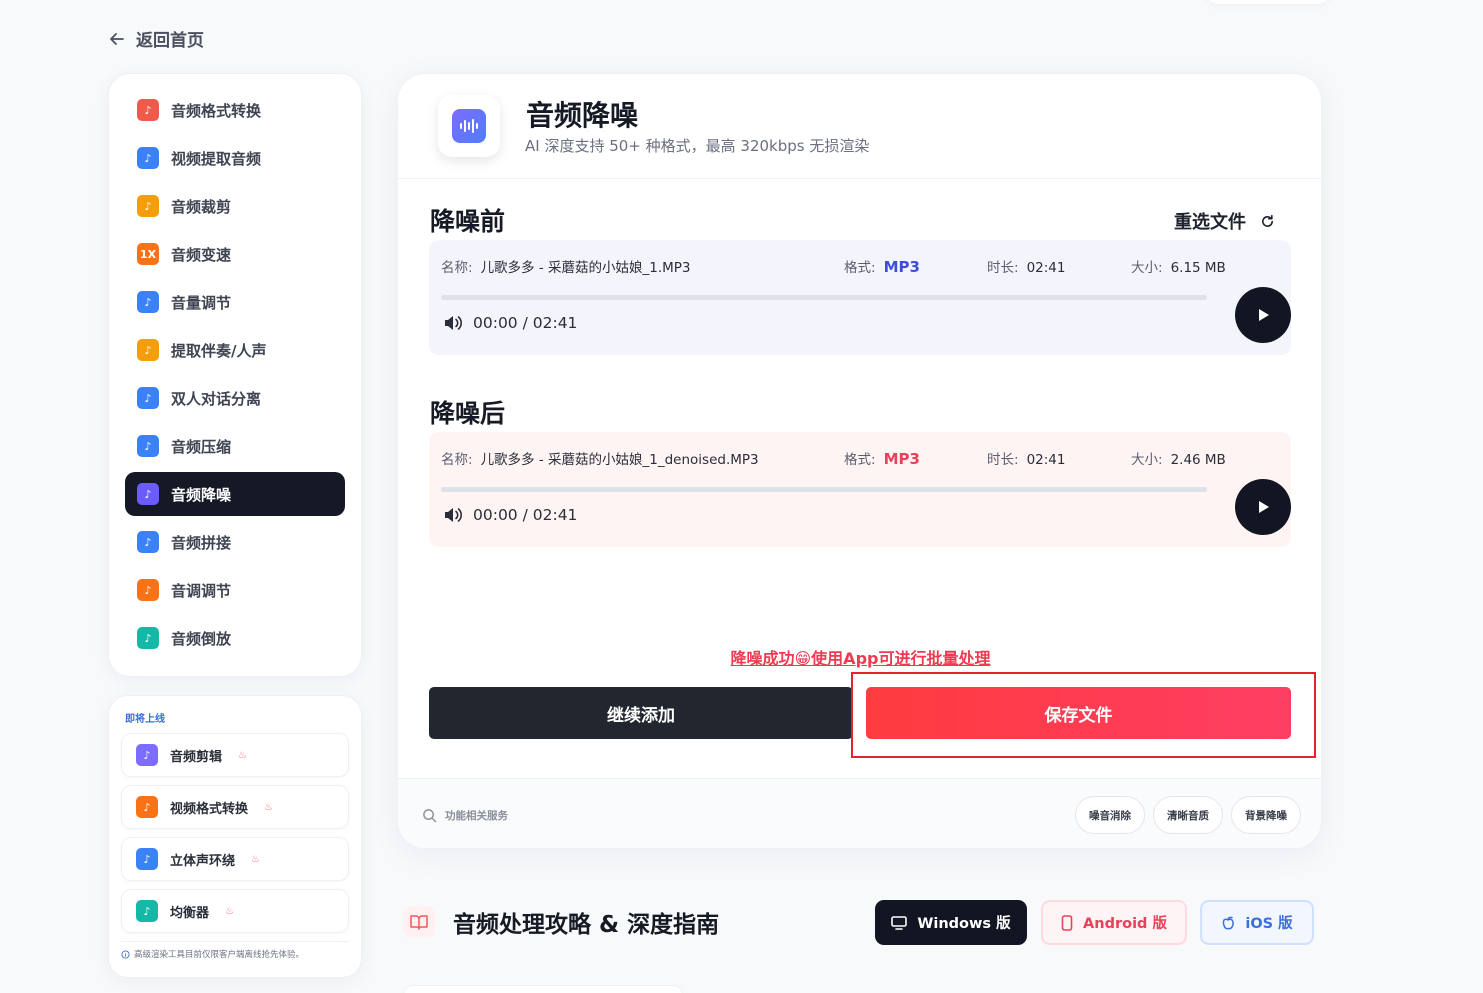 Image resolution: width=1483 pixels, height=993 pixels. What do you see at coordinates (1003, 268) in the screenshot?
I see `duration-label: 时长:` at bounding box center [1003, 268].